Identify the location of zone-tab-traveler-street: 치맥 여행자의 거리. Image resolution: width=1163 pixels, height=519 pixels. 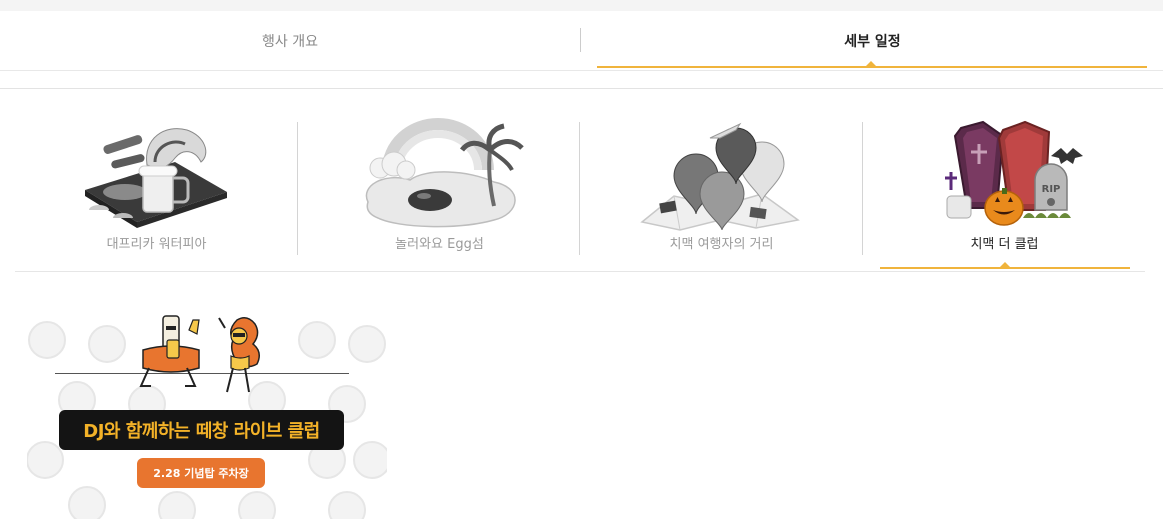
(721, 185).